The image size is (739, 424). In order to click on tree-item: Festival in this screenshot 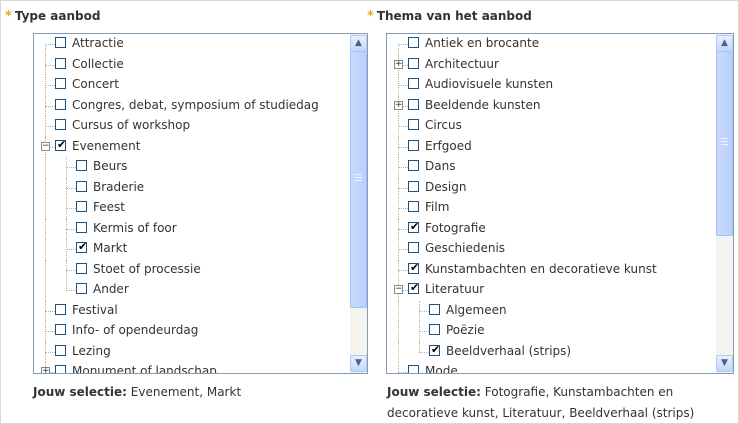, I will do `click(192, 310)`.